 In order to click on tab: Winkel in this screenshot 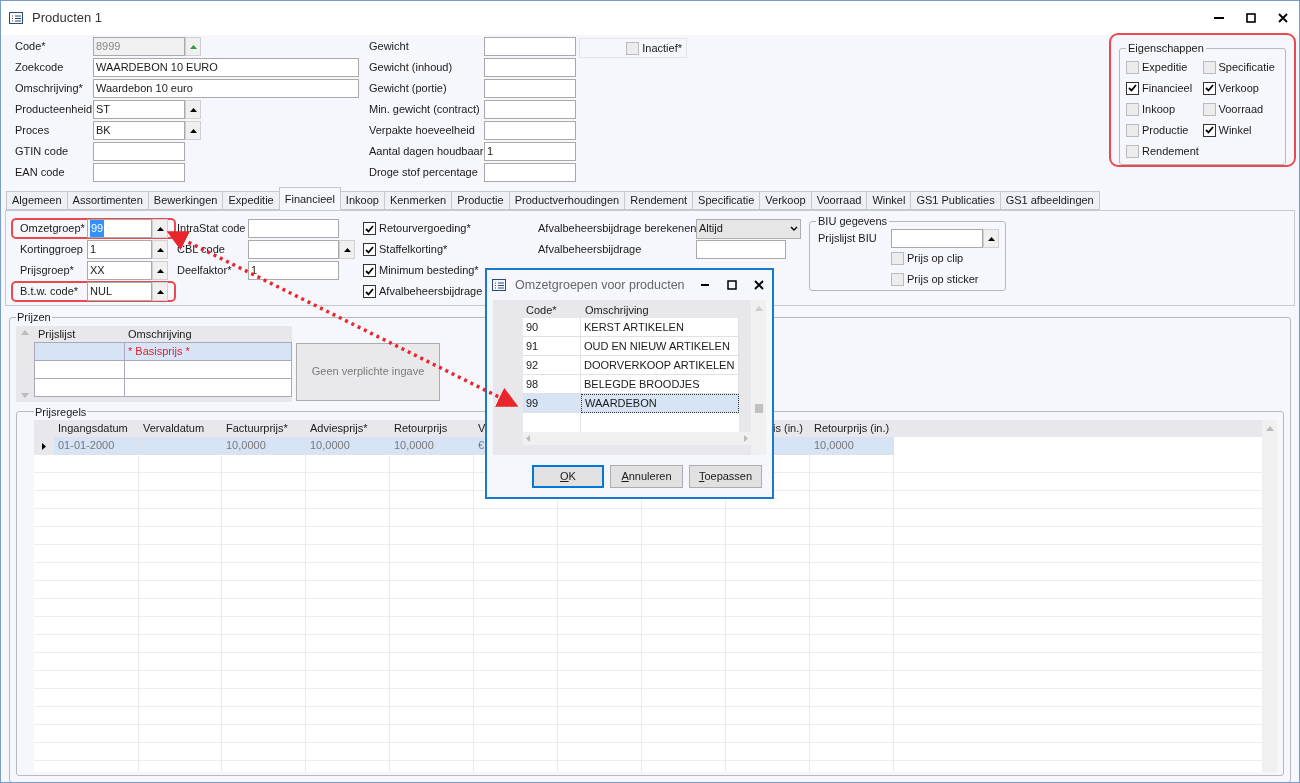, I will do `click(889, 200)`.